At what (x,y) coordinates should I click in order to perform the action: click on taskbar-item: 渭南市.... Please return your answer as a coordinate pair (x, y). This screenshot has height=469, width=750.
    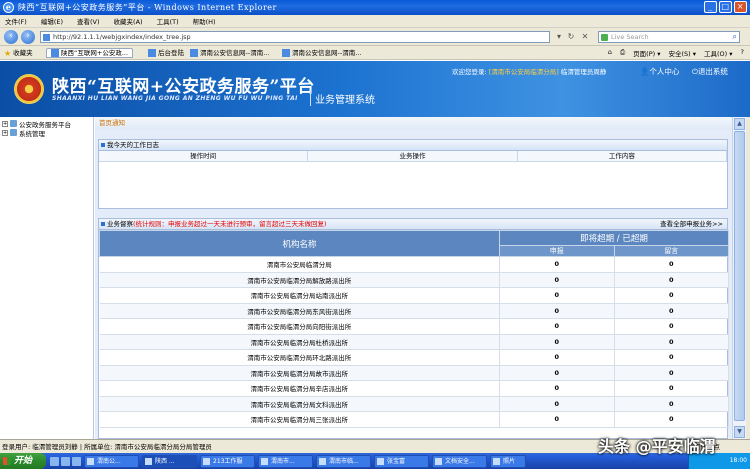
    Looking at the image, I should click on (285, 461).